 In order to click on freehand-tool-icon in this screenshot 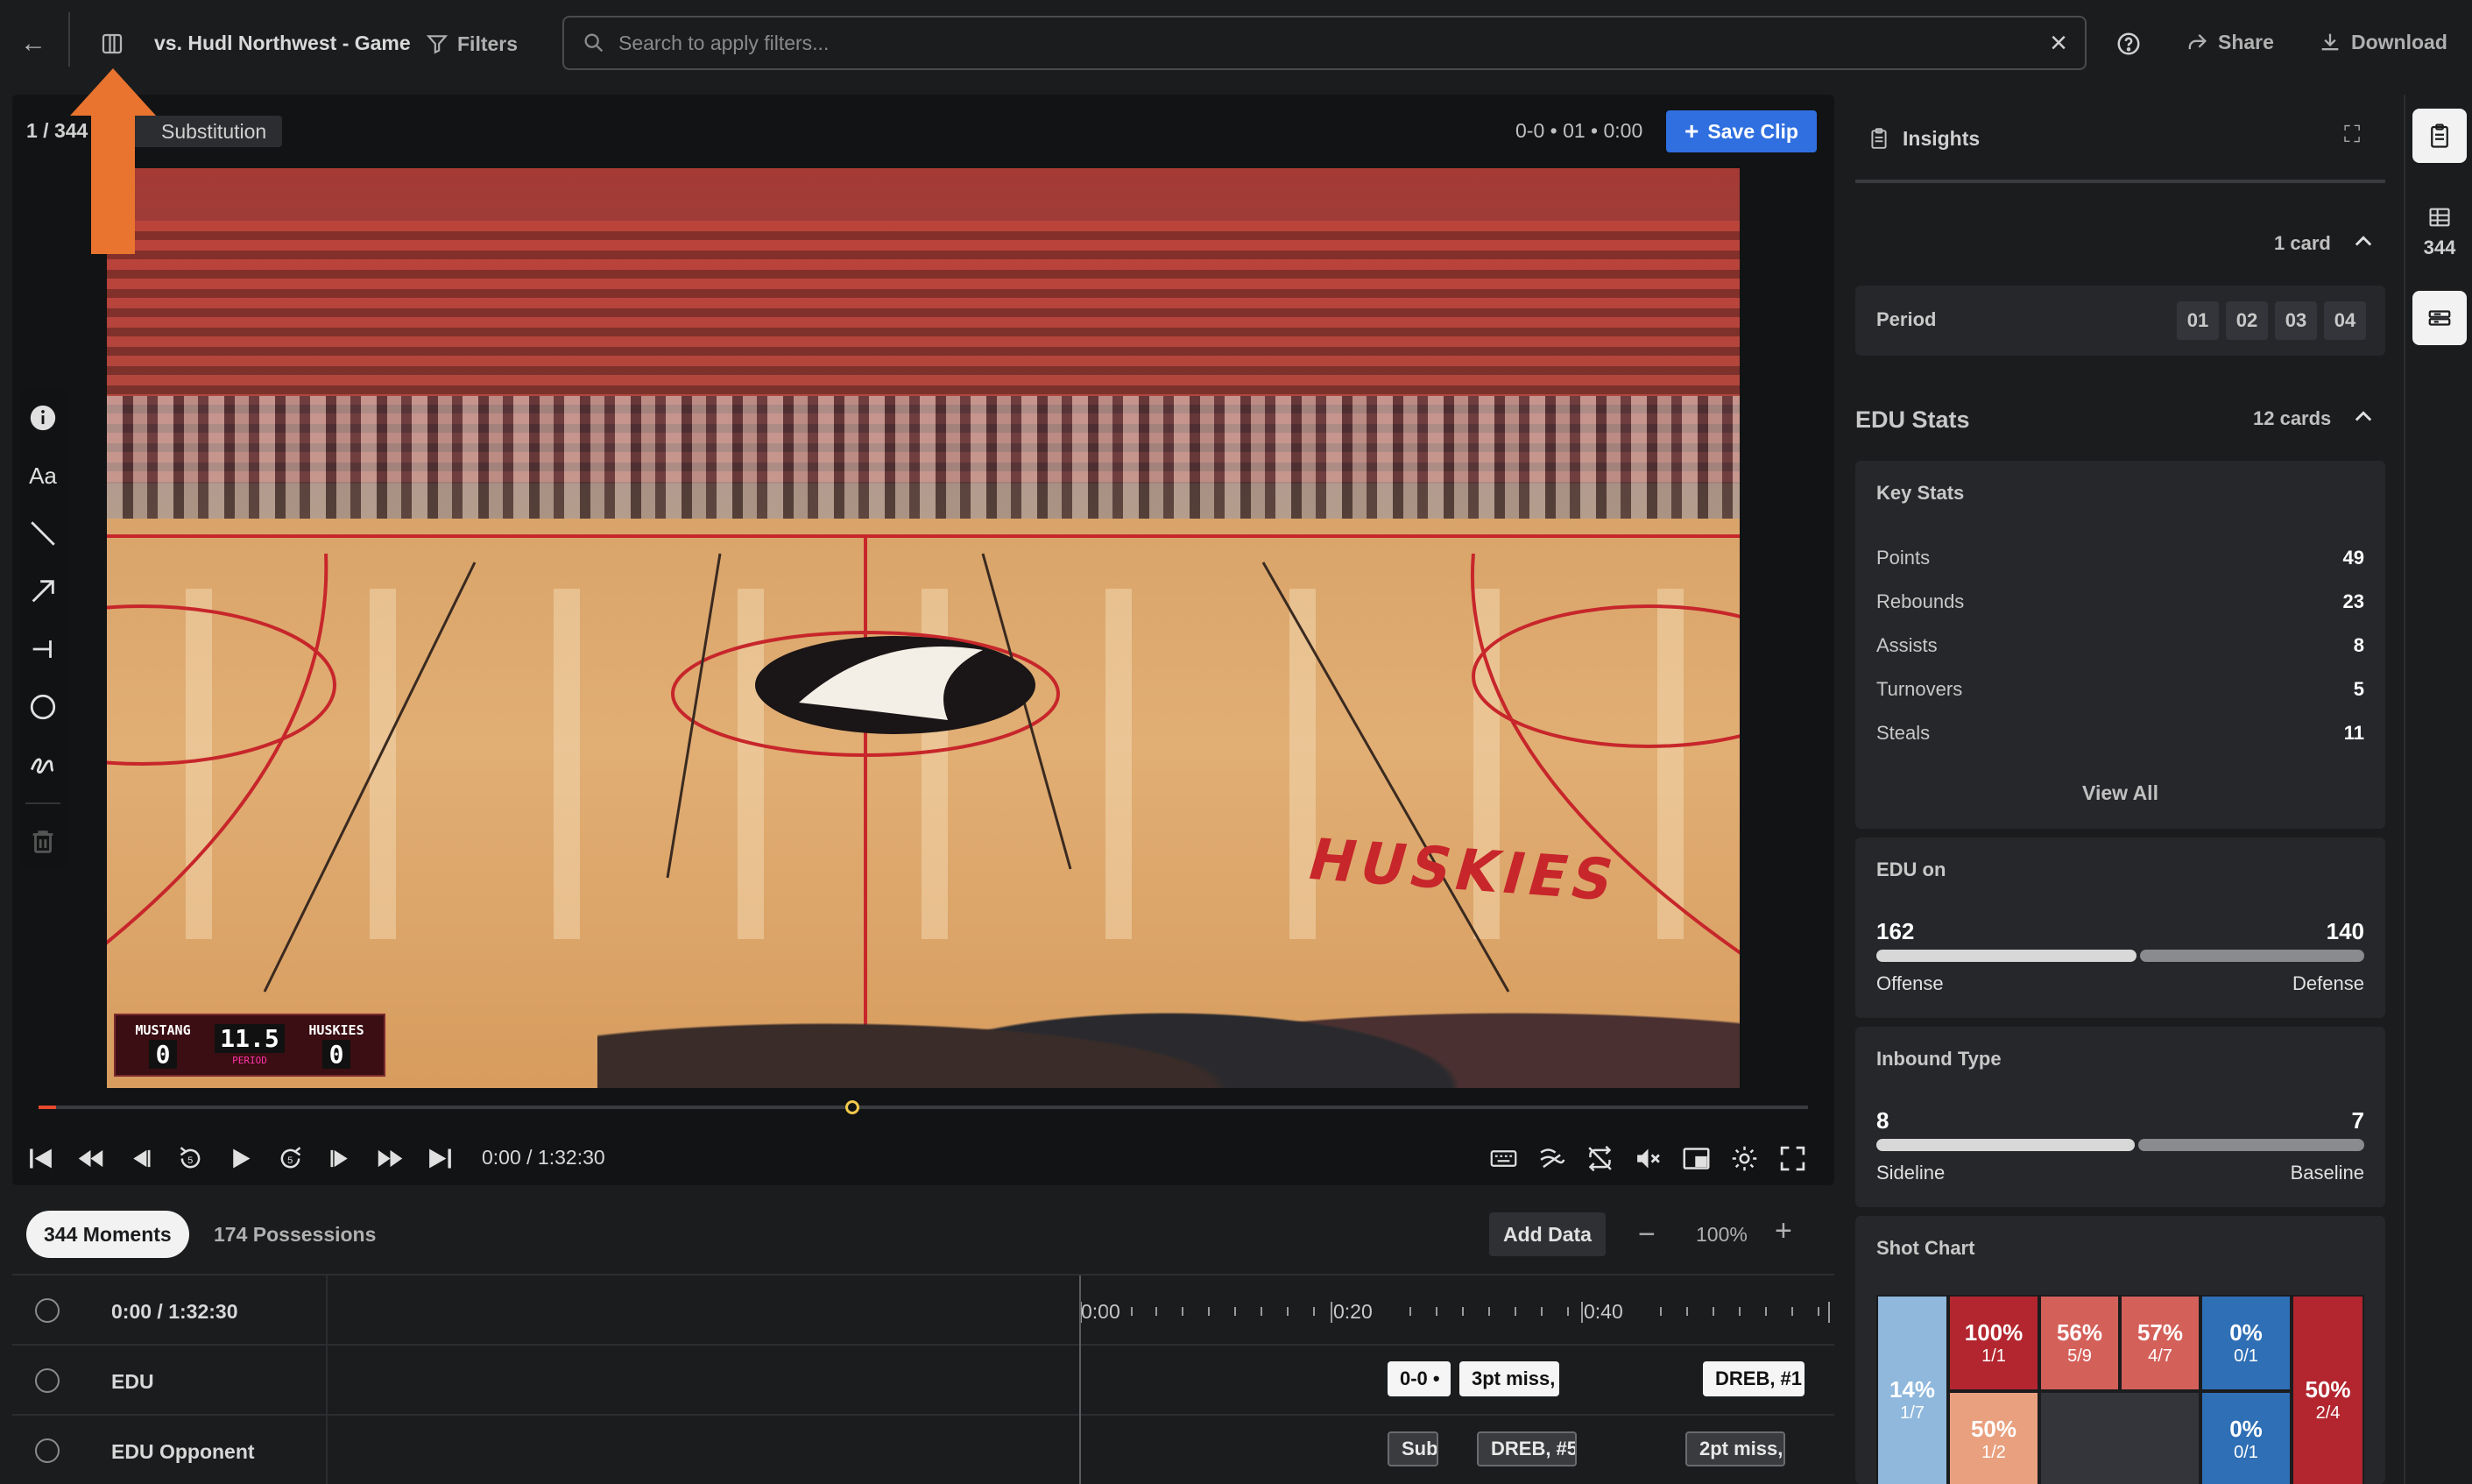, I will do `click(42, 765)`.